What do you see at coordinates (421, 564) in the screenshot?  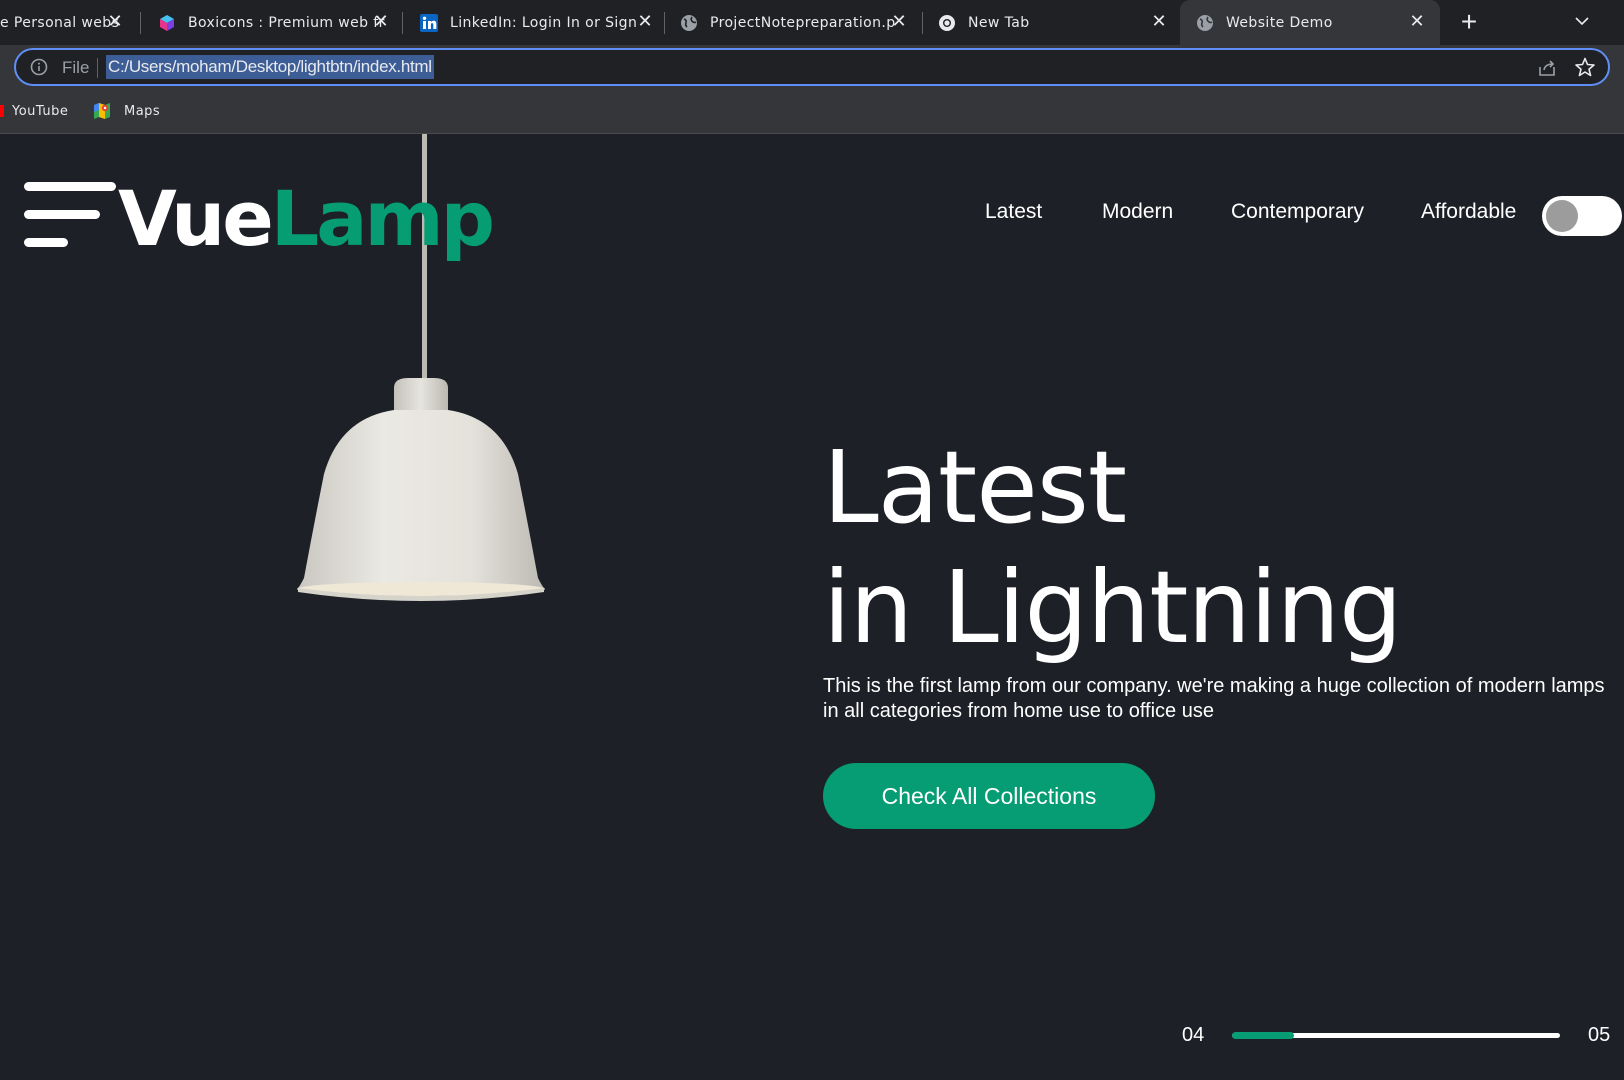 I see `pendant-lamp-image` at bounding box center [421, 564].